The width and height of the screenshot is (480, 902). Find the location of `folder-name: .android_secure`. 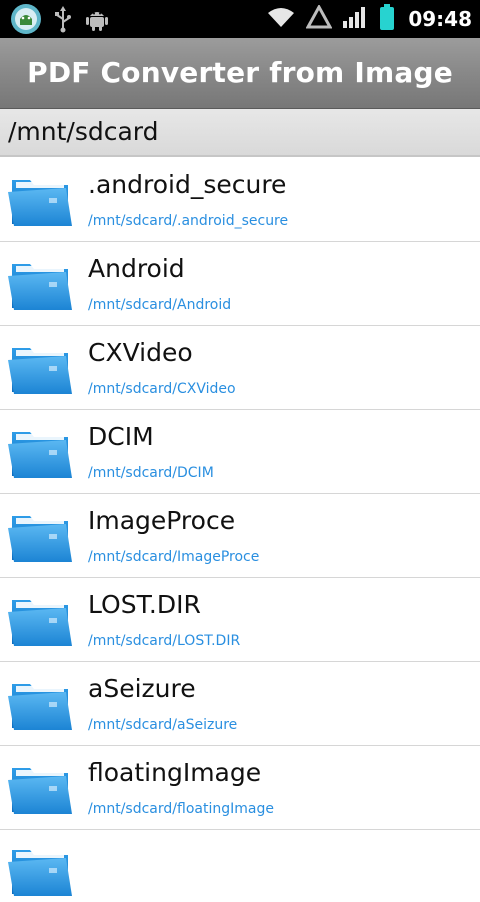

folder-name: .android_secure is located at coordinates (187, 184).